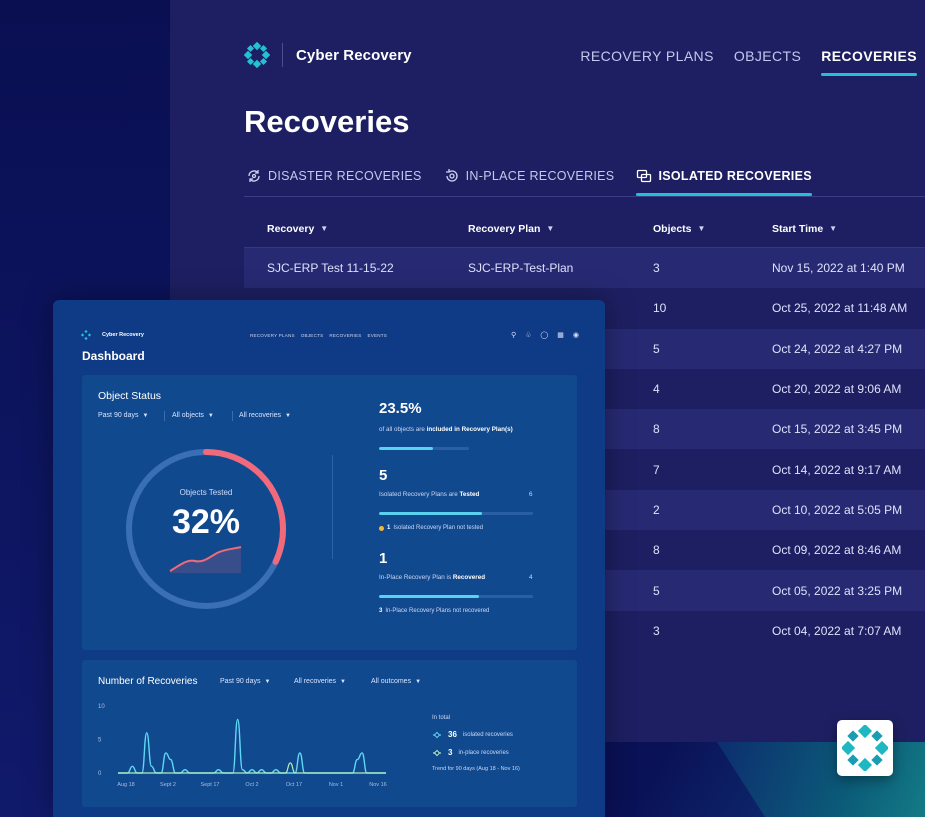  I want to click on isolated-untested-note: 1 Isolated Recovery Plan not tested, so click(431, 528).